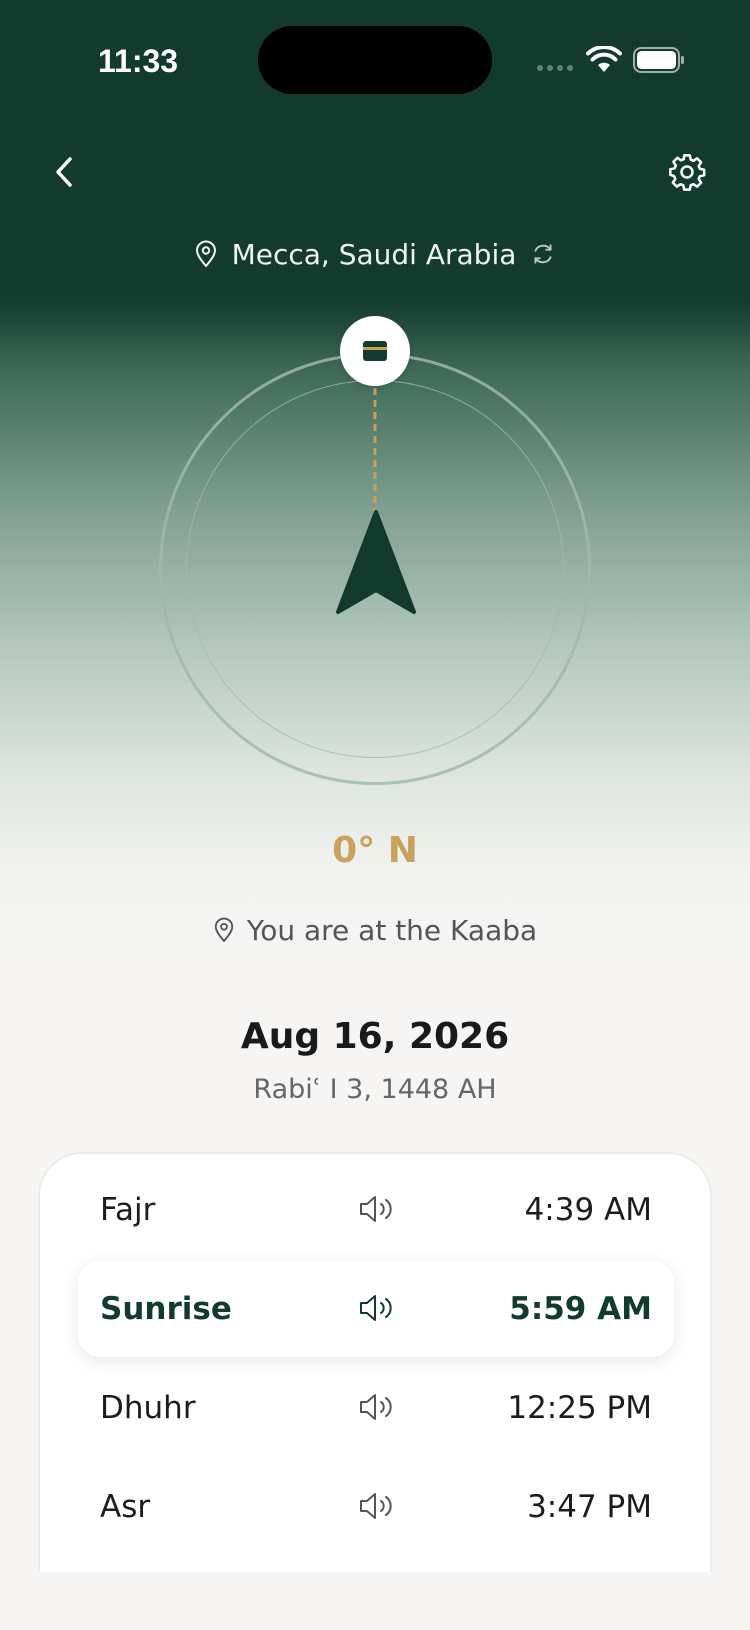  I want to click on prayer-time: 5:59 AM, so click(580, 1309).